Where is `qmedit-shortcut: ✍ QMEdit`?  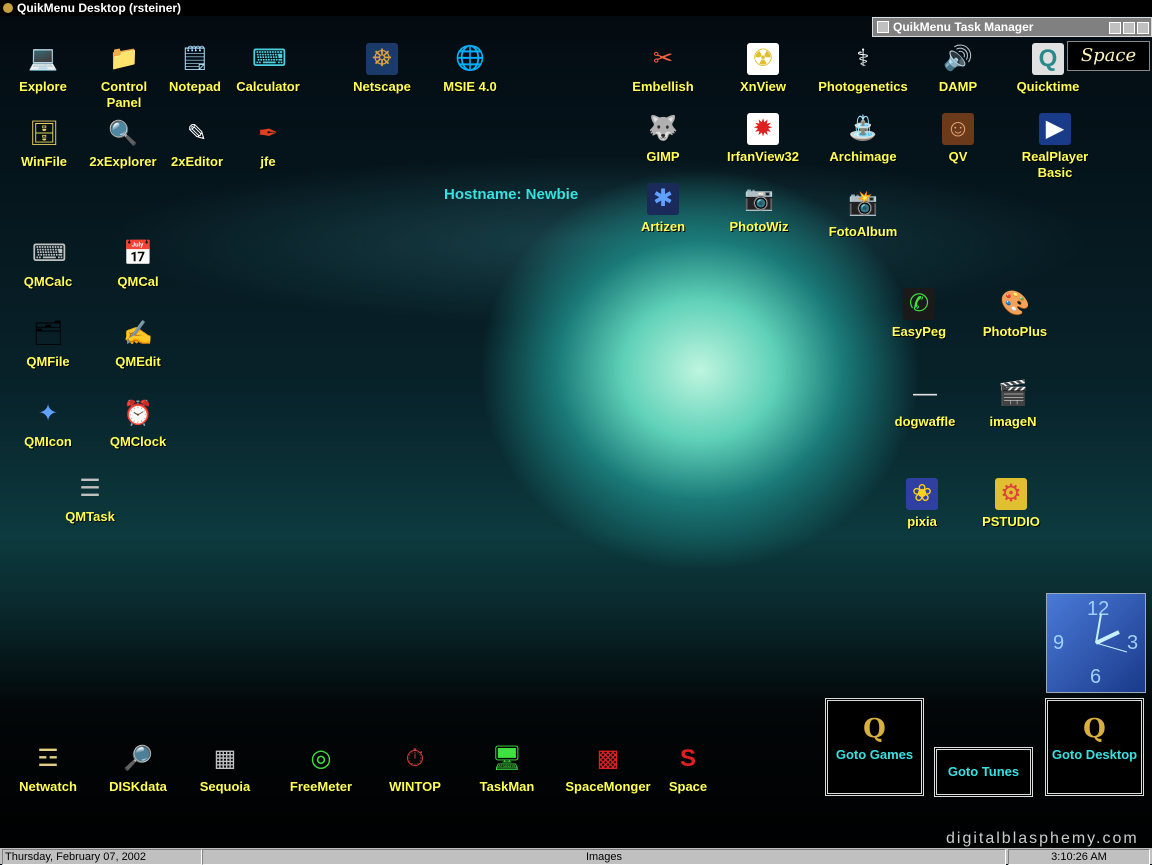 qmedit-shortcut: ✍ QMEdit is located at coordinates (138, 344).